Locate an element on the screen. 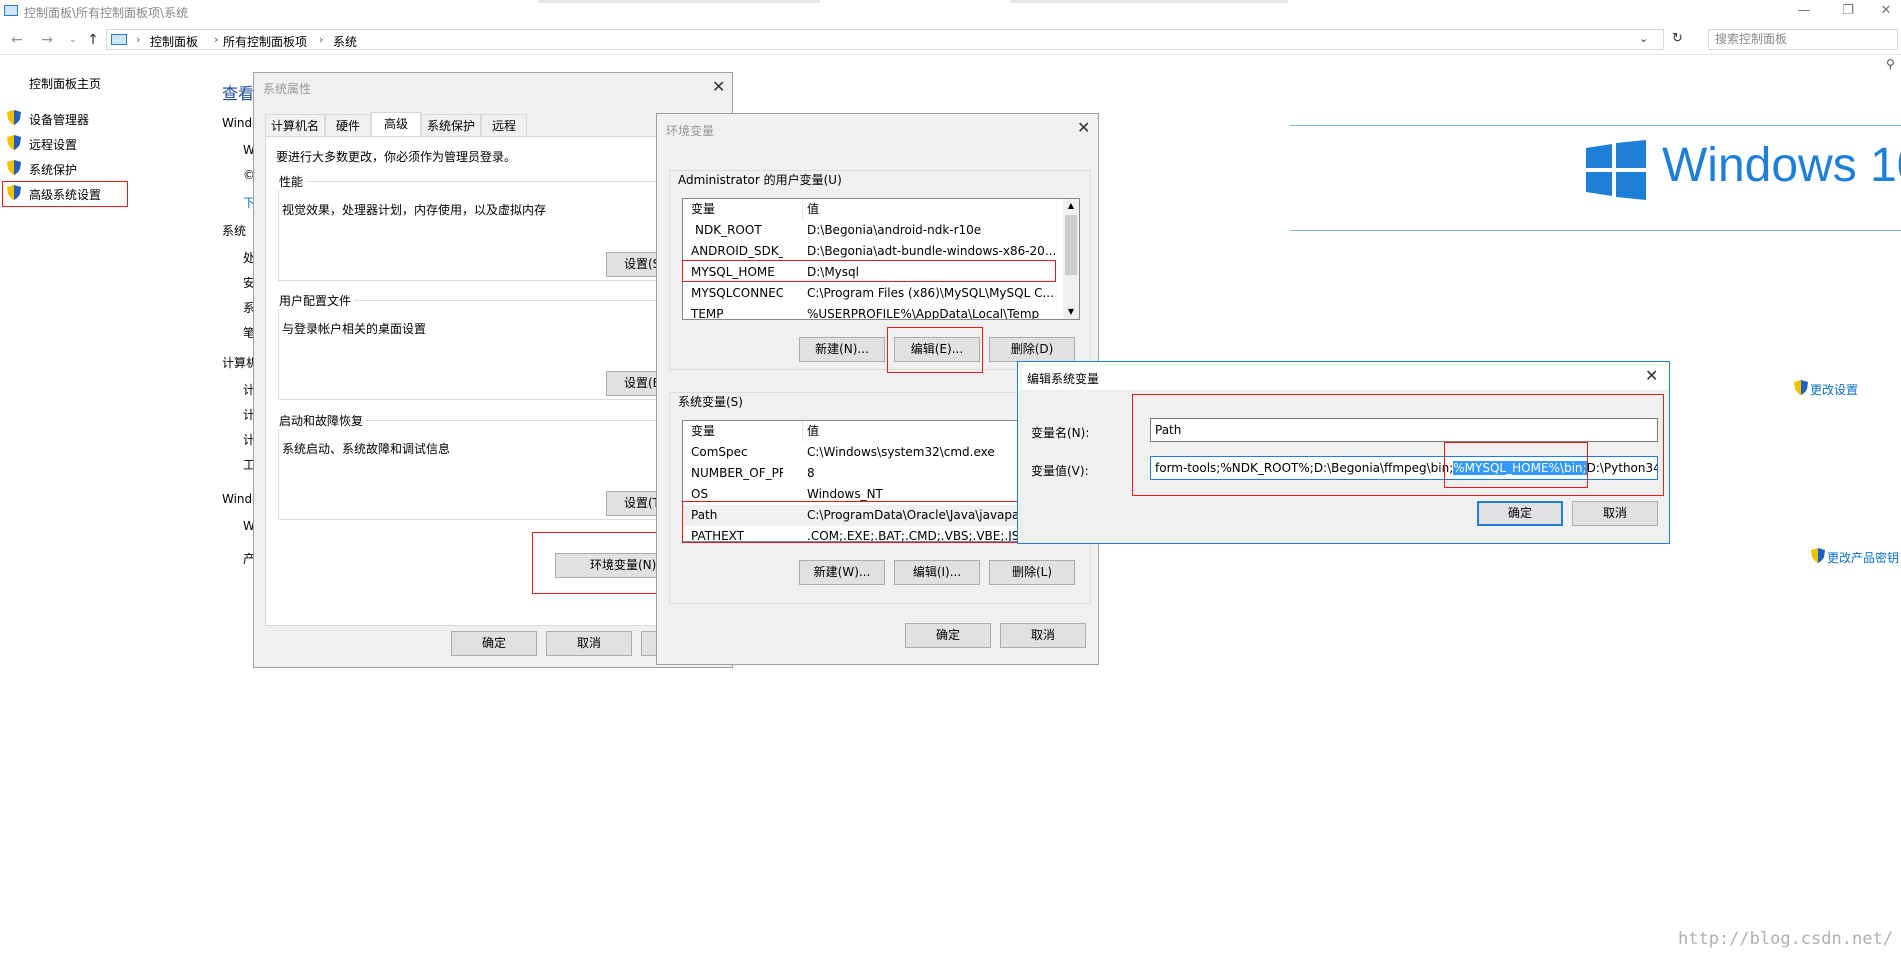  tab-hardware: 硬件 is located at coordinates (348, 125).